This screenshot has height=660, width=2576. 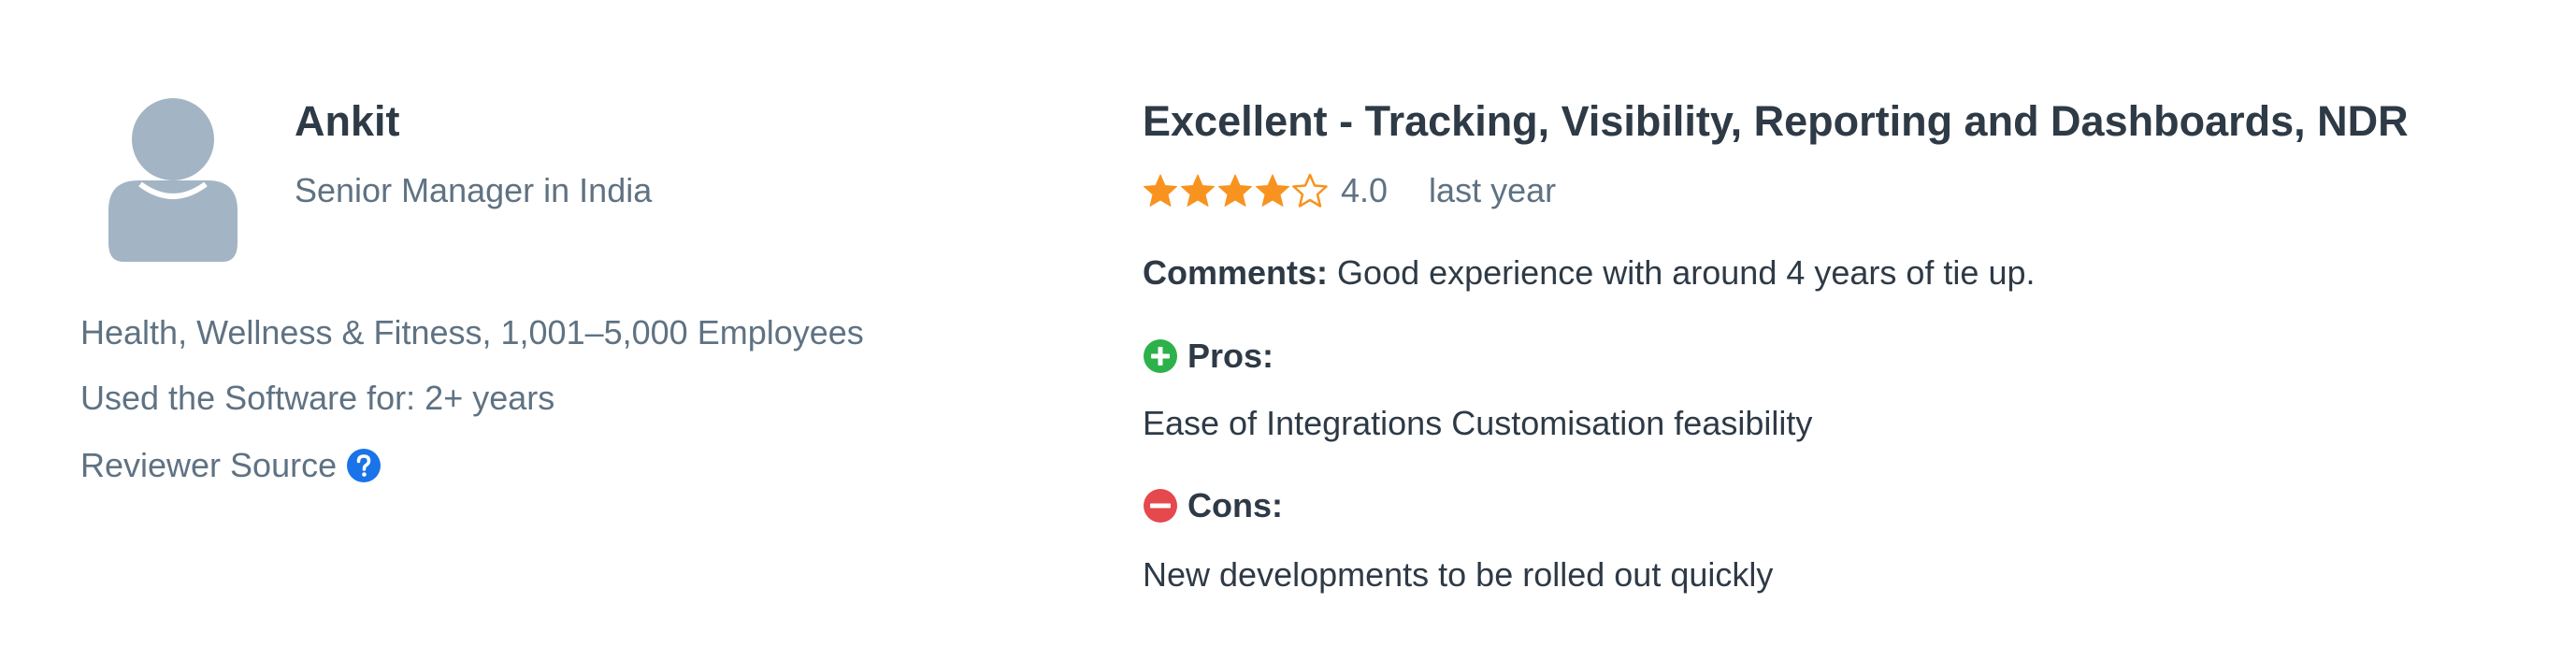 I want to click on rating-row: 4.0 last year, so click(x=1350, y=190).